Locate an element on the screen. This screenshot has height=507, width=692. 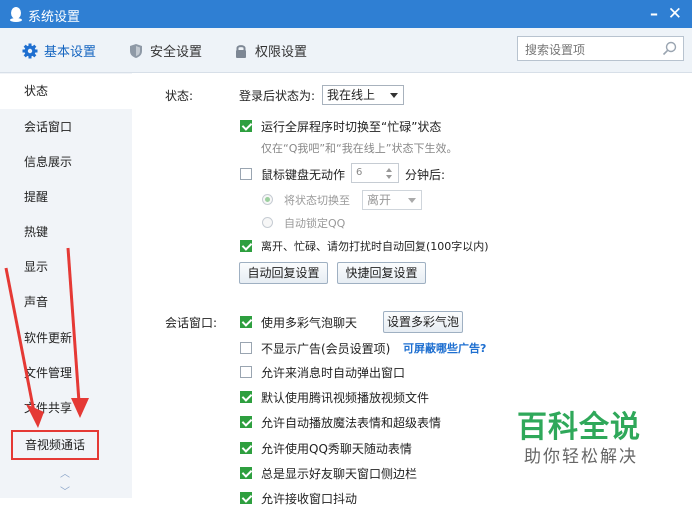
sidebar-item-status: 状态 is located at coordinates (66, 91).